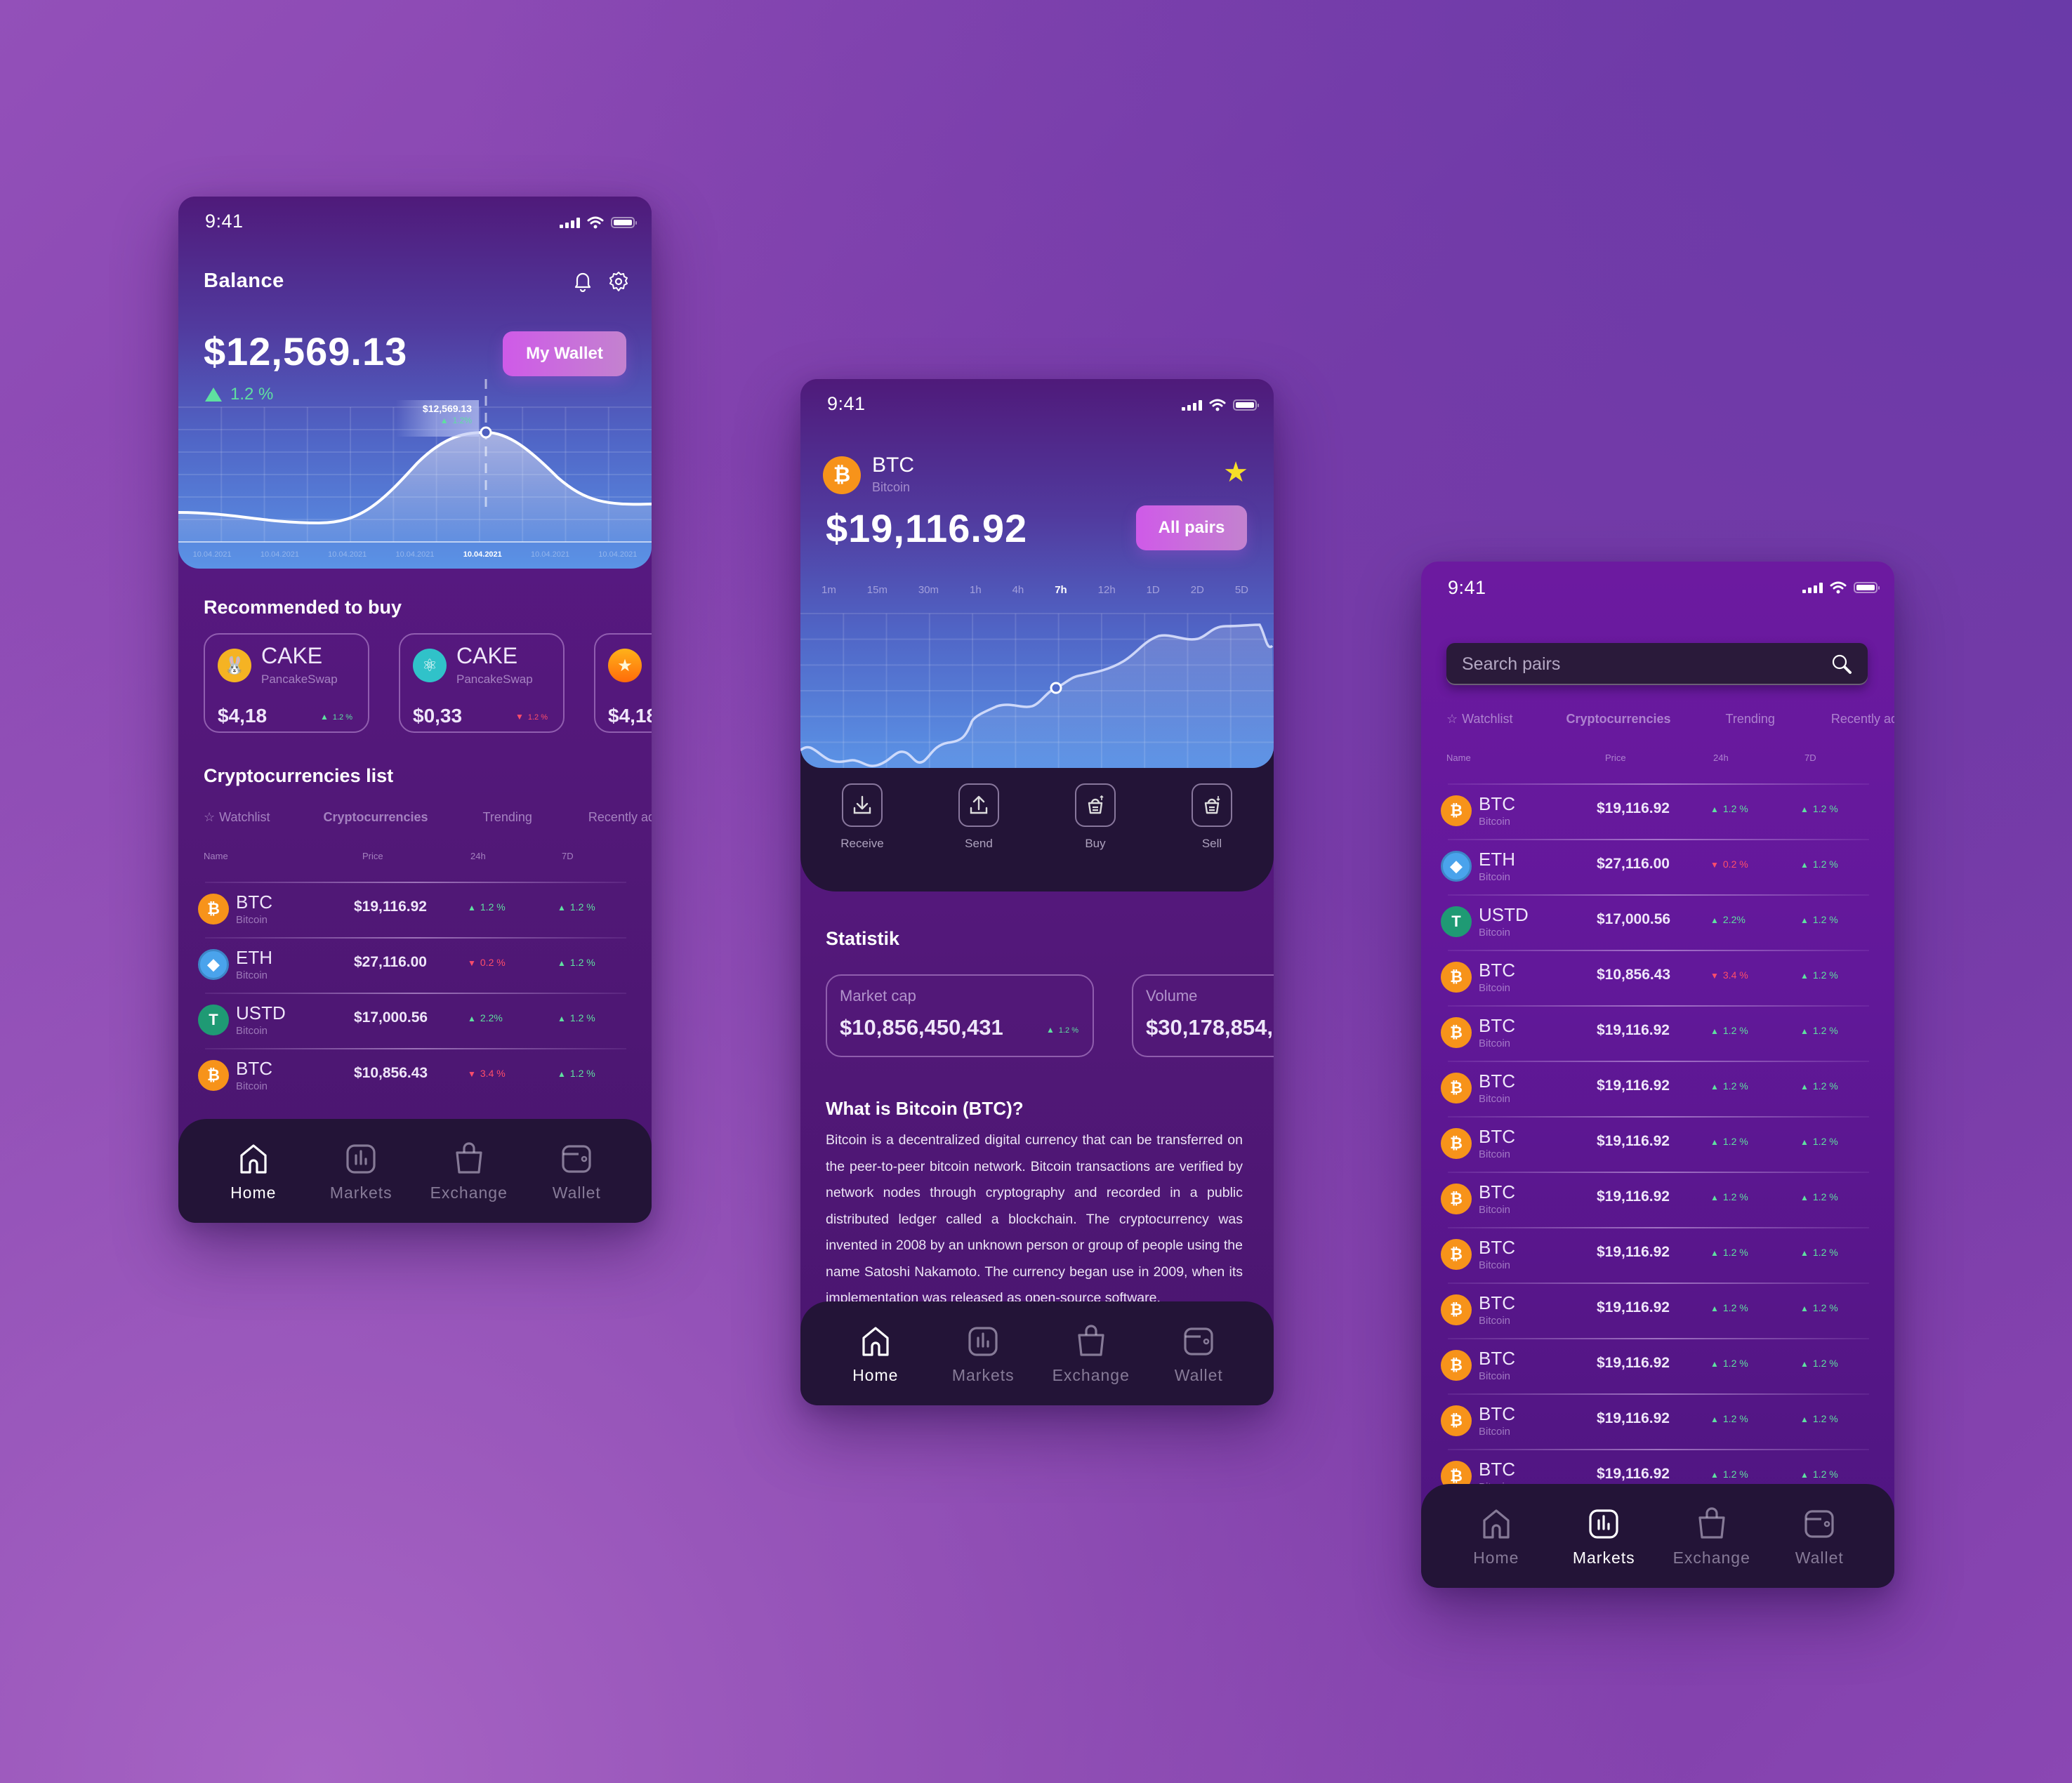 The height and width of the screenshot is (1783, 2072). I want to click on ethereum-coin-icon: ◆, so click(1456, 866).